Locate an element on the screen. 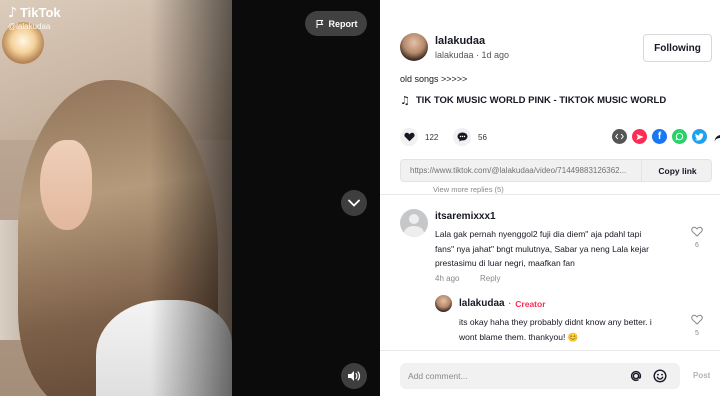 This screenshot has height=396, width=720. author-name: lalakudaa is located at coordinates (460, 41).